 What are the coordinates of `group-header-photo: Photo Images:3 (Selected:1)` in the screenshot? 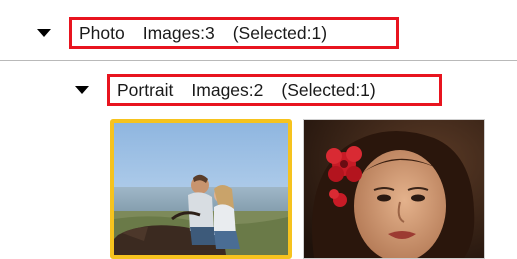 It's located at (234, 33).